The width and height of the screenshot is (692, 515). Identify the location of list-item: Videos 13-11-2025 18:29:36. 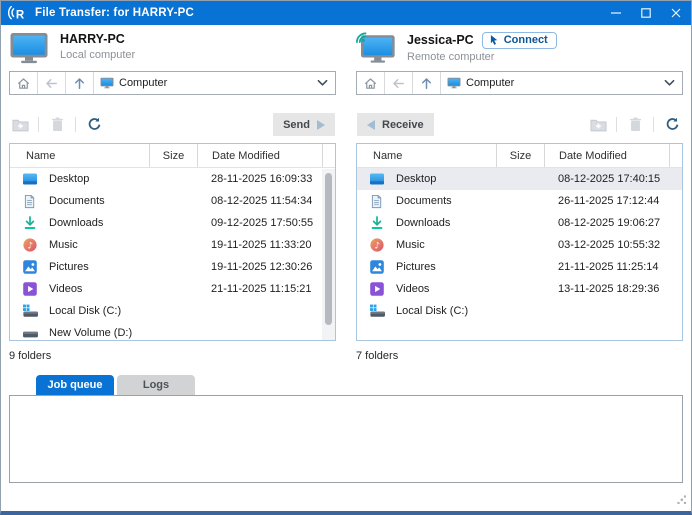
(519, 289).